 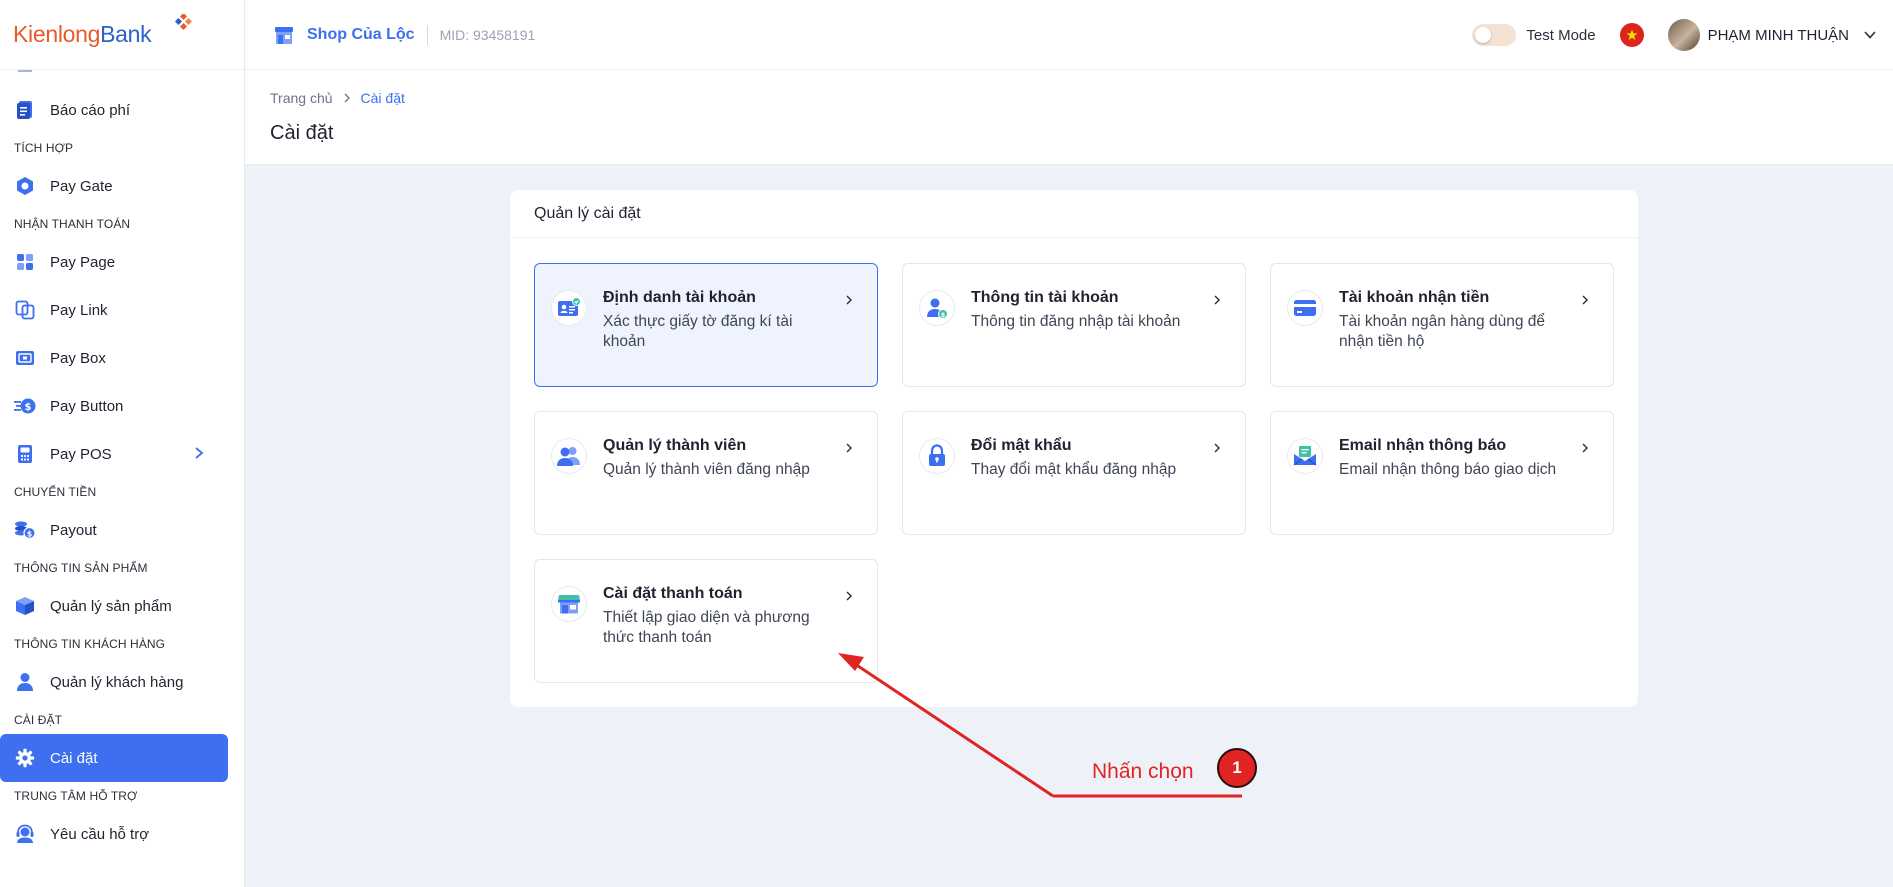 What do you see at coordinates (698, 331) in the screenshot?
I see `card-desc: Xác thực giấy tờ đăng kí tài khoản` at bounding box center [698, 331].